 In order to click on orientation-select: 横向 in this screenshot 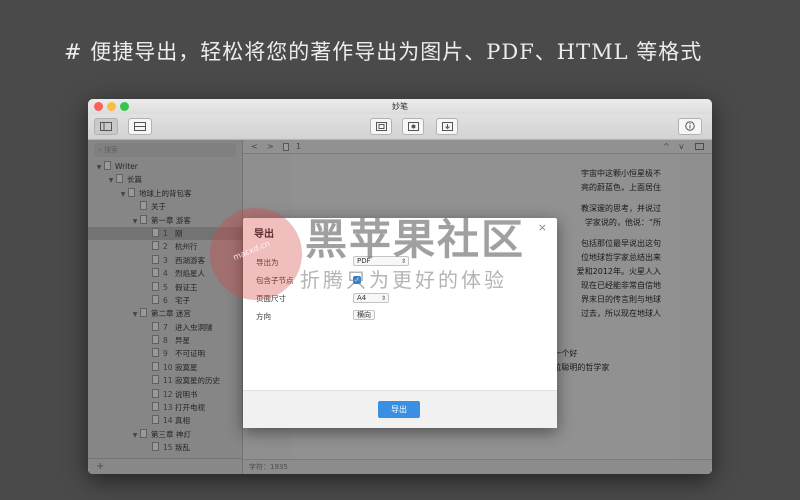, I will do `click(364, 315)`.